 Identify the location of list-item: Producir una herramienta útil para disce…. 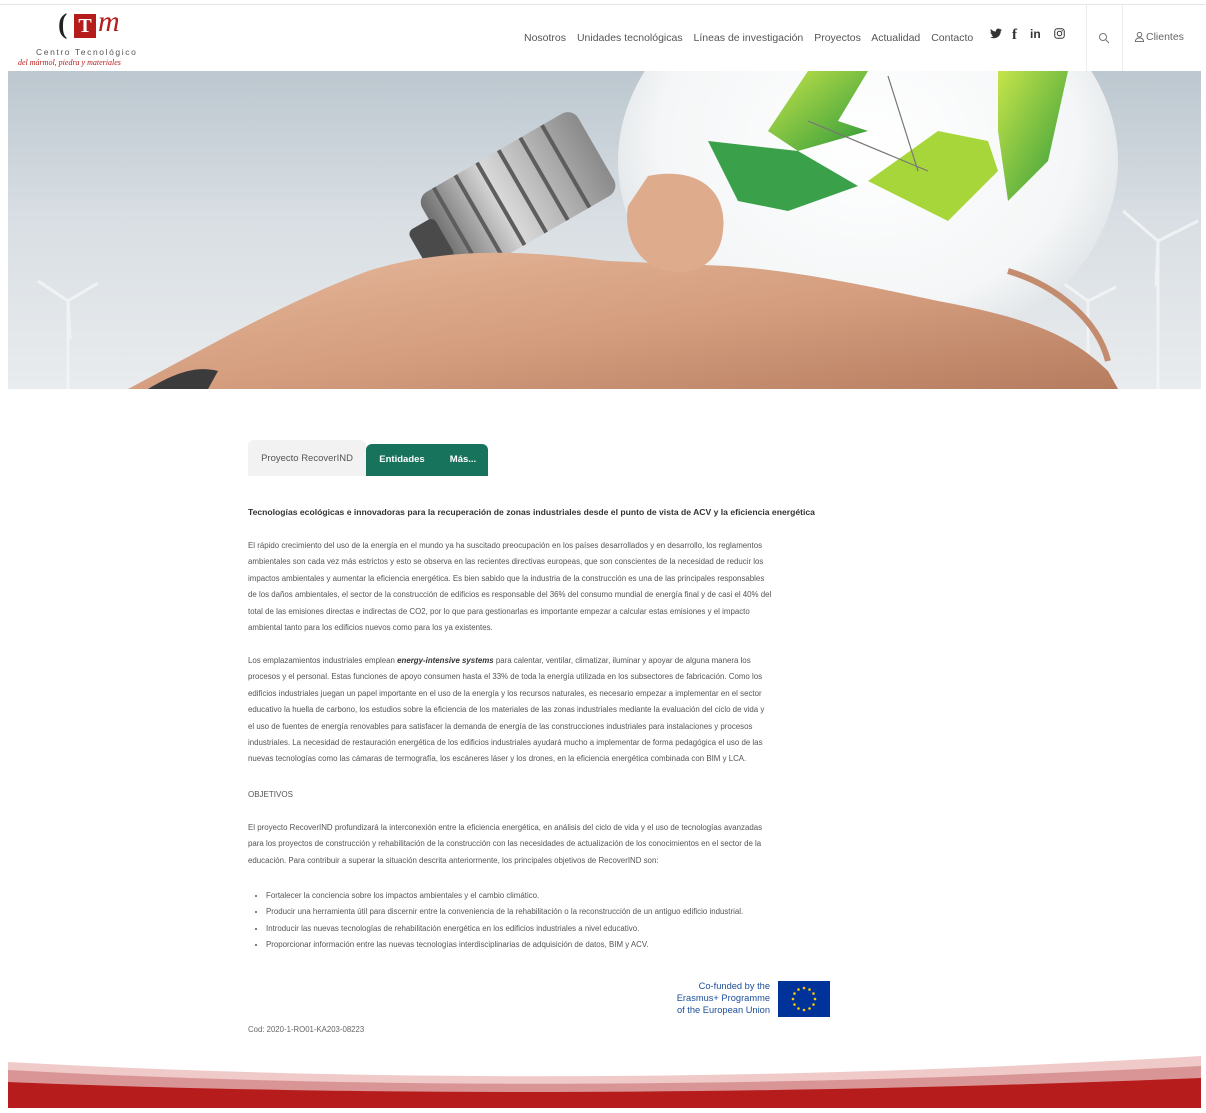
(504, 912).